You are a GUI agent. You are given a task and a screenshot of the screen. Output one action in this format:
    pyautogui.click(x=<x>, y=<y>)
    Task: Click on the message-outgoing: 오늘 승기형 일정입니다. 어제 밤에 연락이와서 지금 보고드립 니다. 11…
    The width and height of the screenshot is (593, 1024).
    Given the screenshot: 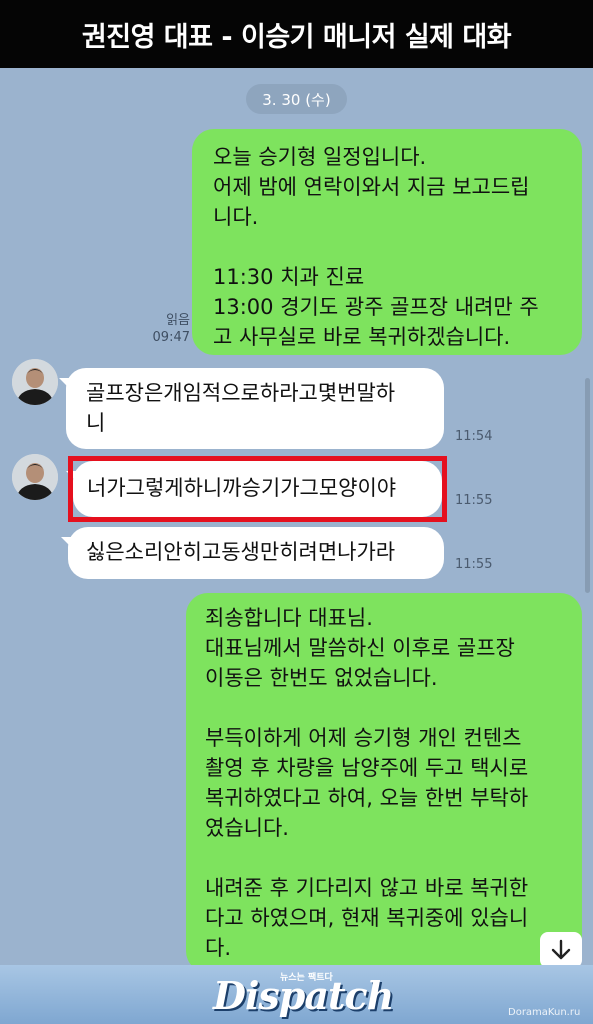 What is the action you would take?
    pyautogui.click(x=387, y=242)
    